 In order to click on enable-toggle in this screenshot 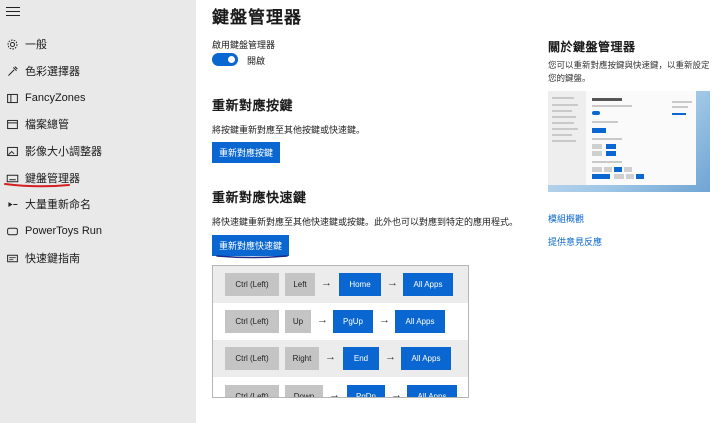, I will do `click(225, 59)`.